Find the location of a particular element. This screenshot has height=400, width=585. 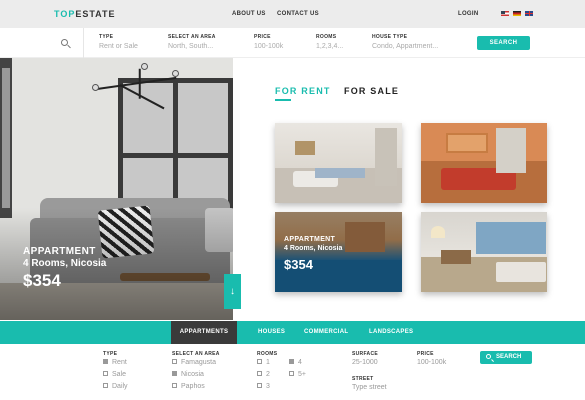

de-flag-icon is located at coordinates (517, 13).